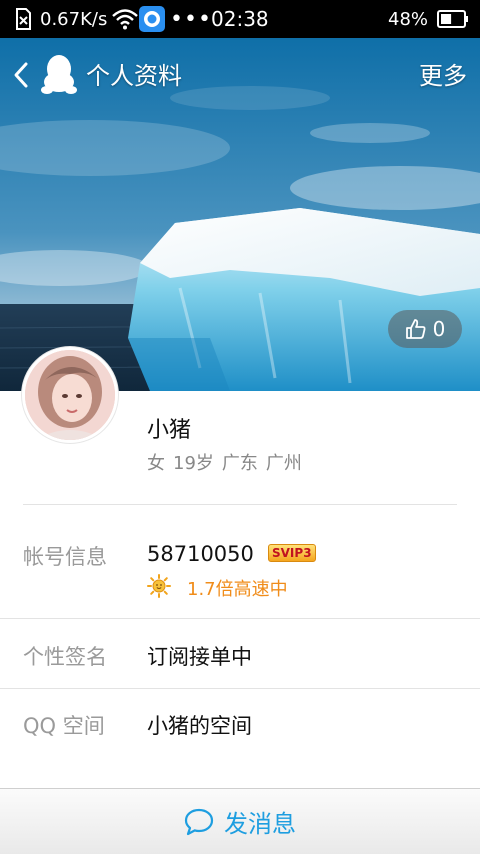 The height and width of the screenshot is (854, 480). I want to click on network-speed: 0.67K/s, so click(74, 19).